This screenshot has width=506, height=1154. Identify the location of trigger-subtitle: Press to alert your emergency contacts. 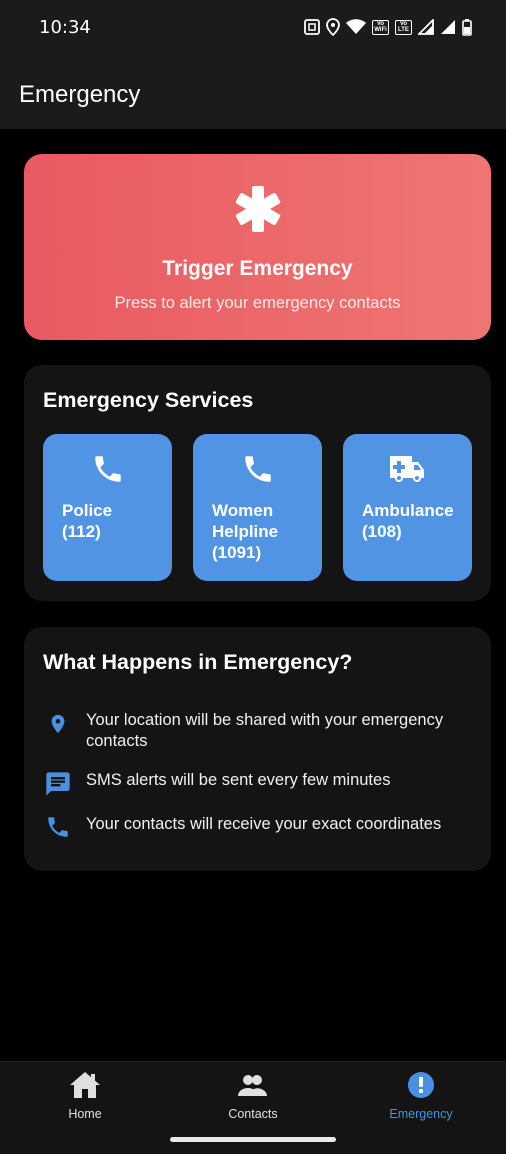
(257, 303).